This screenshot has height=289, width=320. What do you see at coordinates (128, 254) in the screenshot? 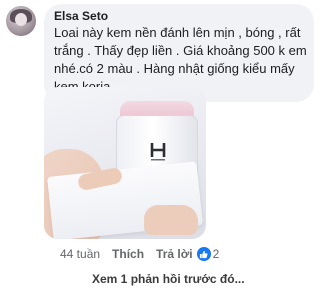
I see `like-button: Thích` at bounding box center [128, 254].